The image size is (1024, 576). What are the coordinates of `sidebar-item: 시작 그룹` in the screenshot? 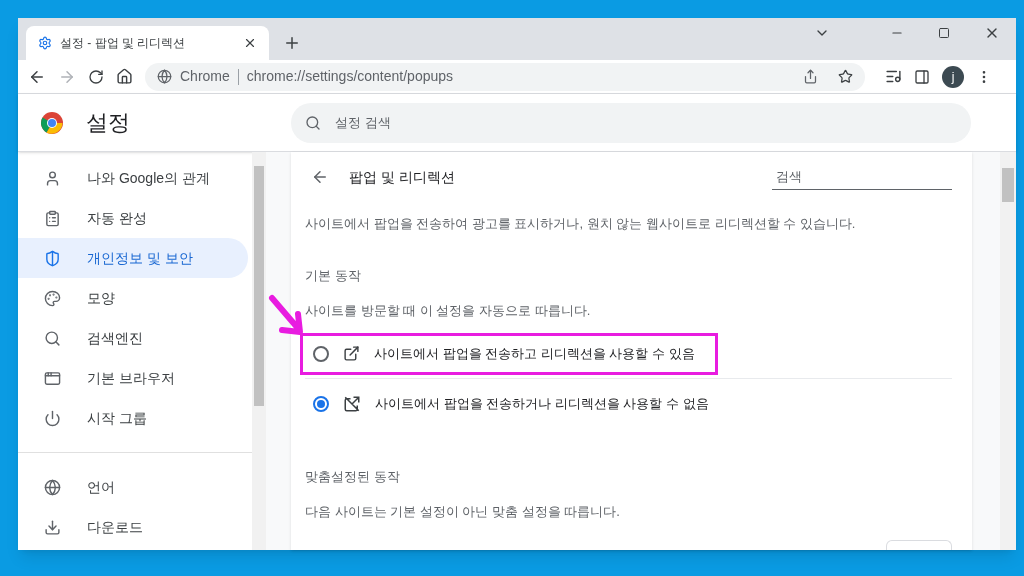 It's located at (133, 418).